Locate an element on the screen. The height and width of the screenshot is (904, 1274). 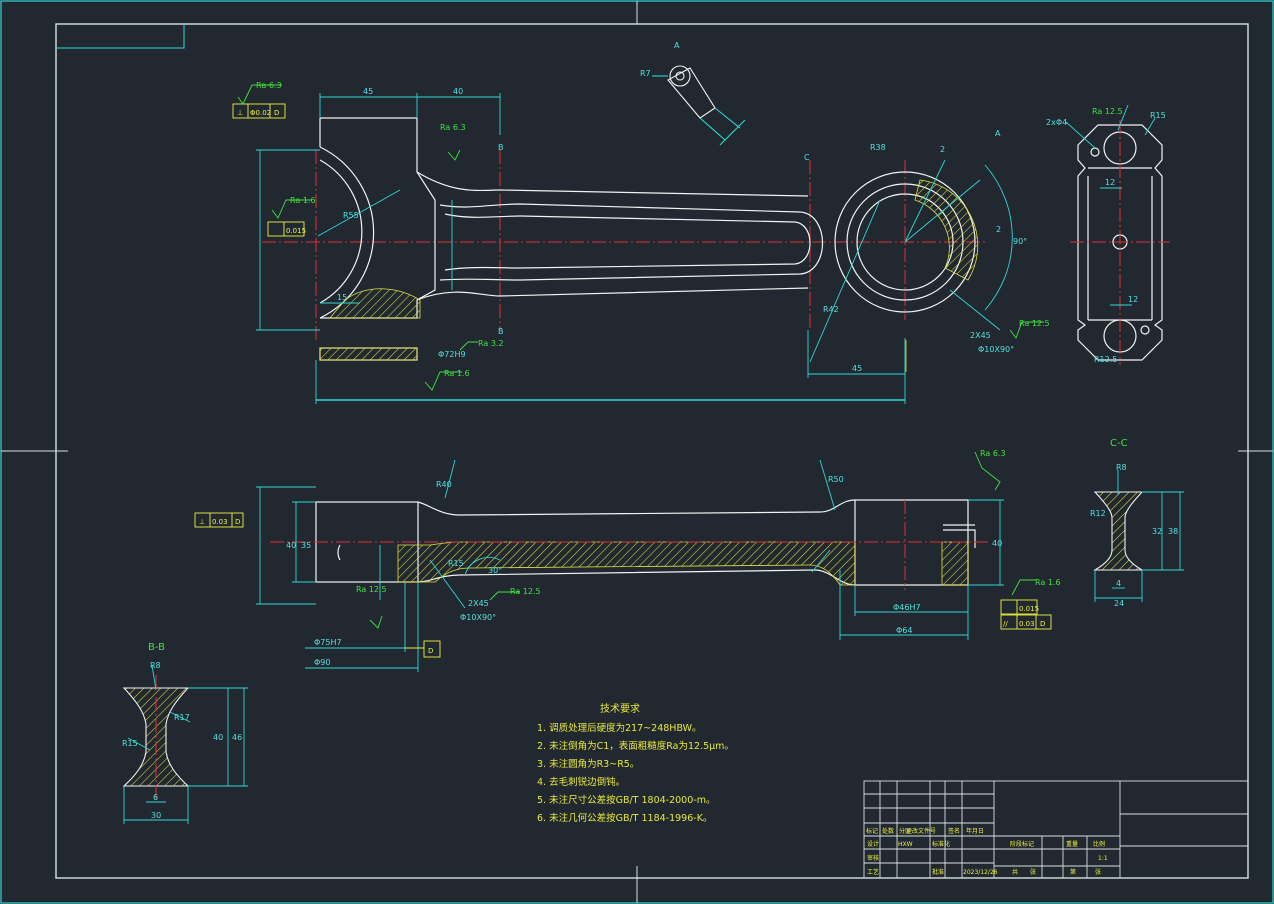
dim-35: 35 is located at coordinates (306, 545).